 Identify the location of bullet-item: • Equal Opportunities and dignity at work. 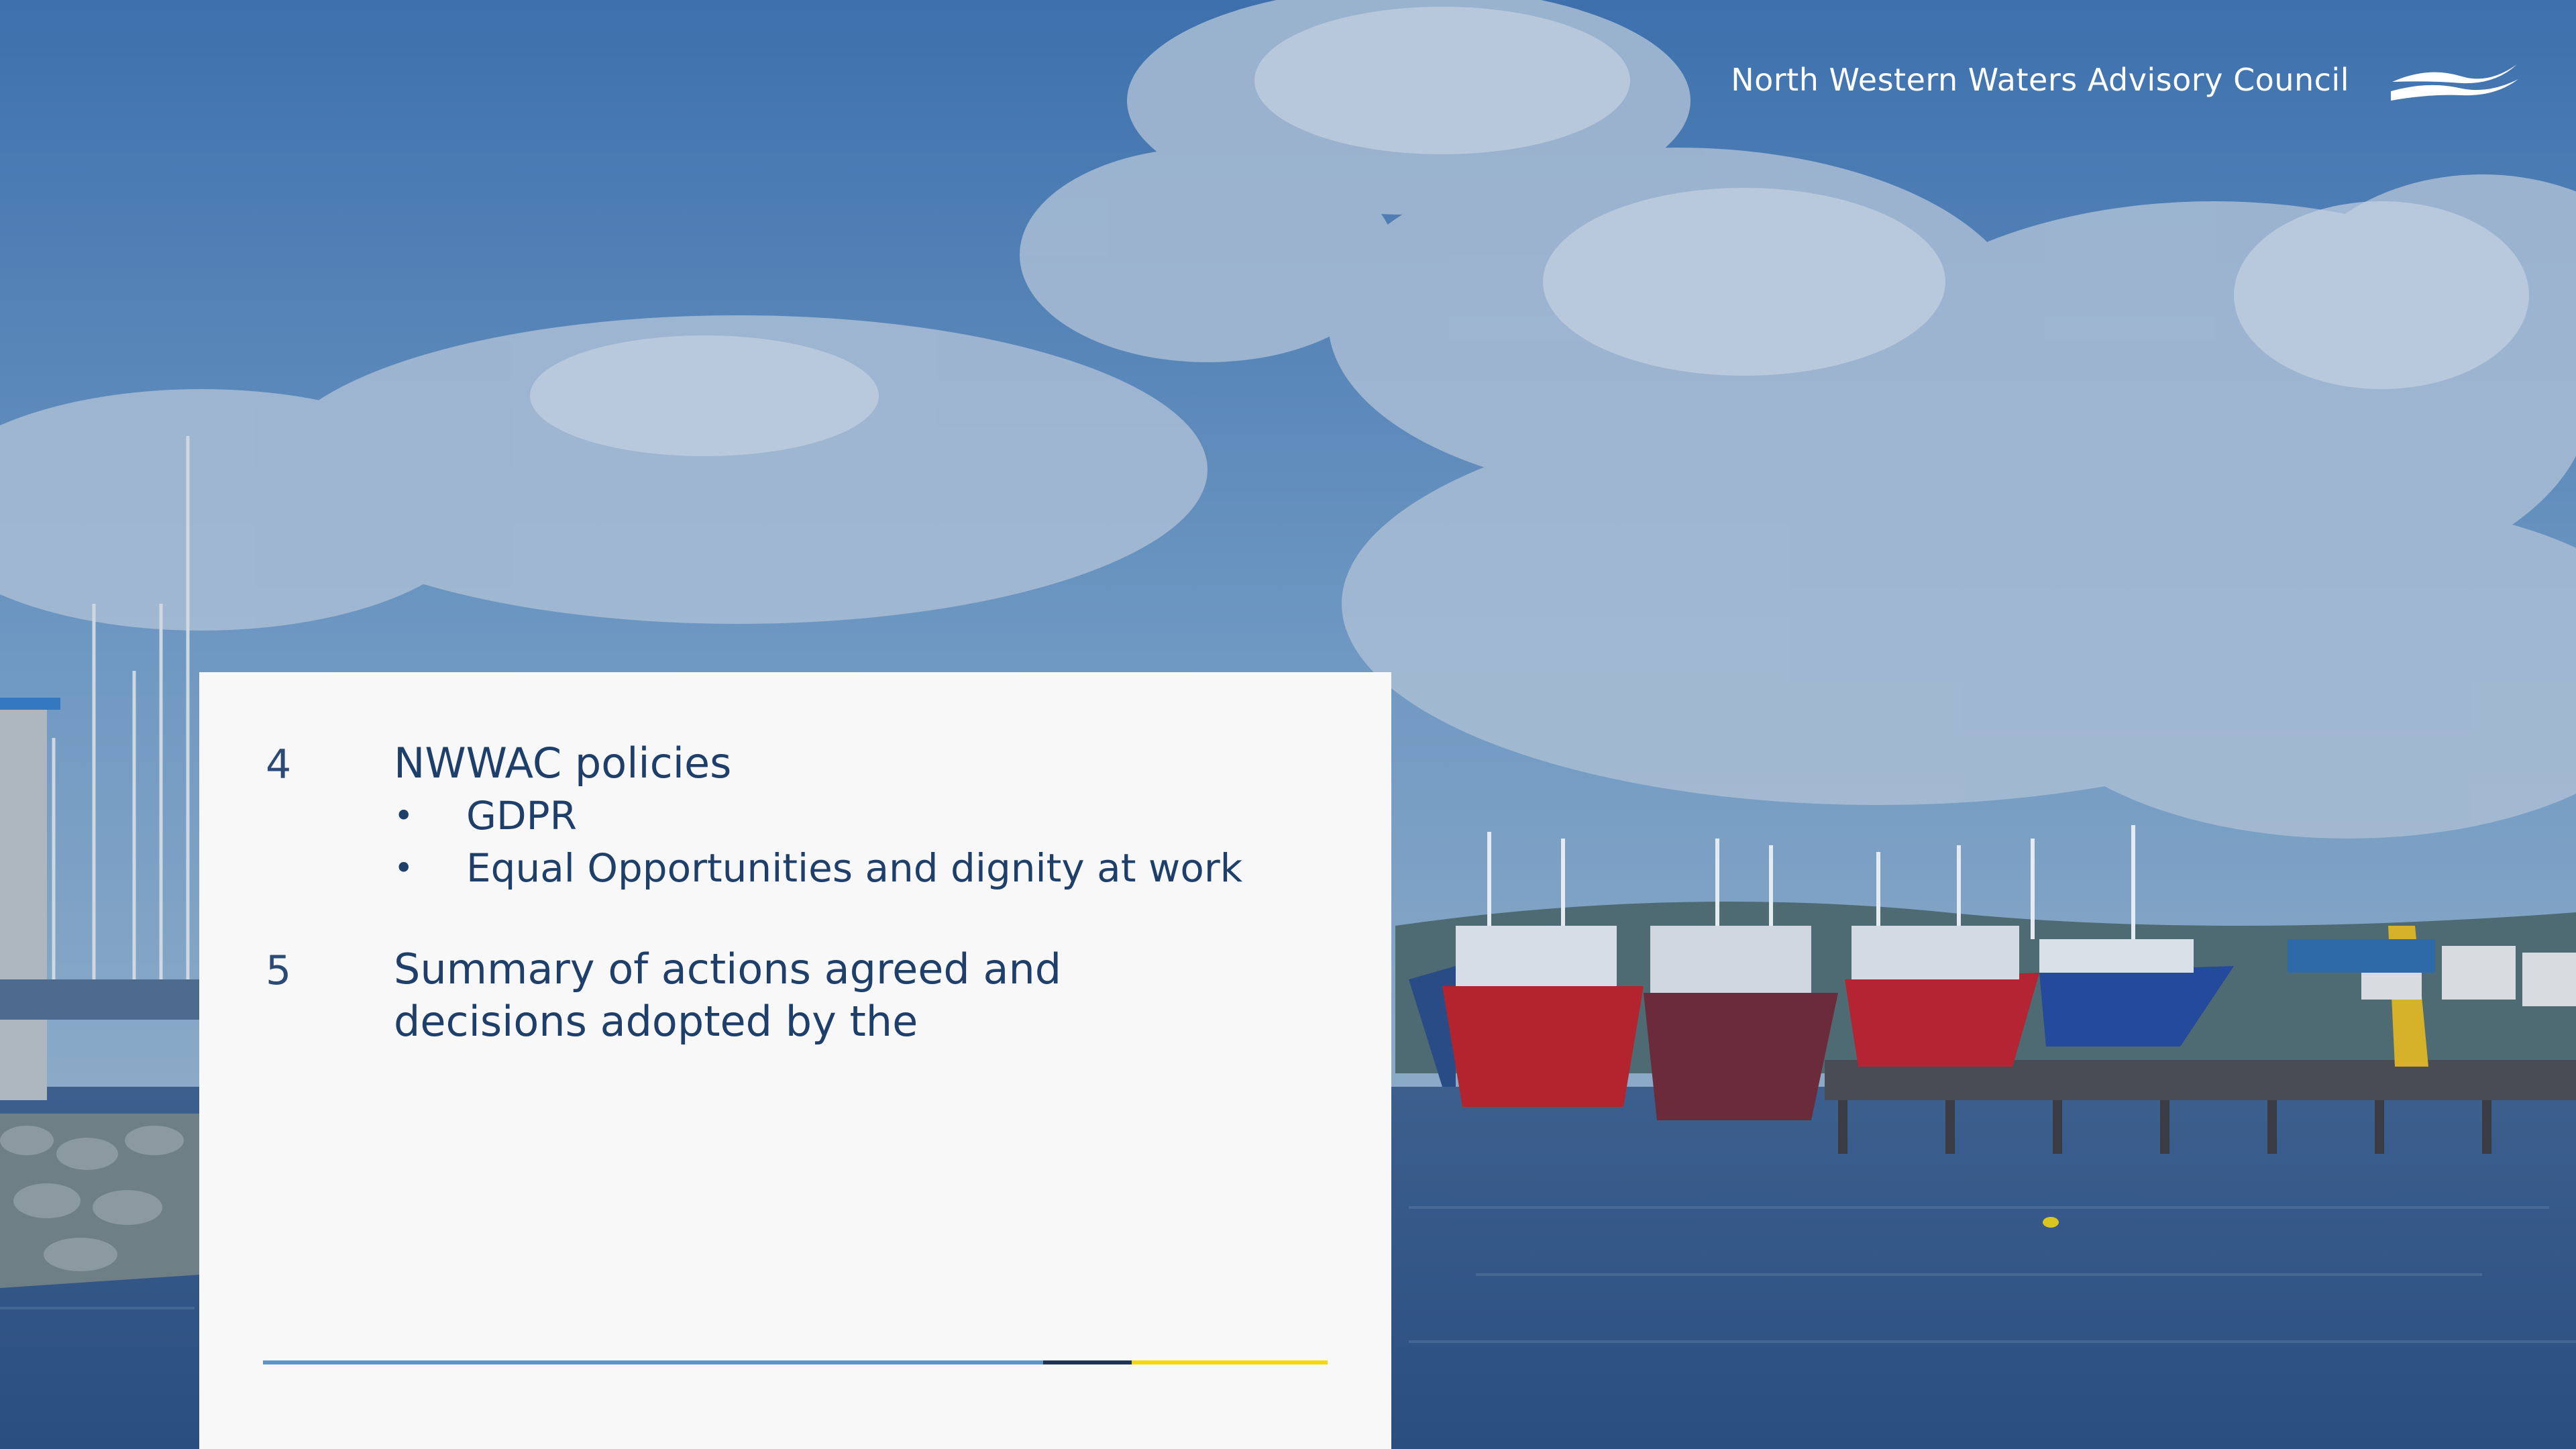
(818, 868).